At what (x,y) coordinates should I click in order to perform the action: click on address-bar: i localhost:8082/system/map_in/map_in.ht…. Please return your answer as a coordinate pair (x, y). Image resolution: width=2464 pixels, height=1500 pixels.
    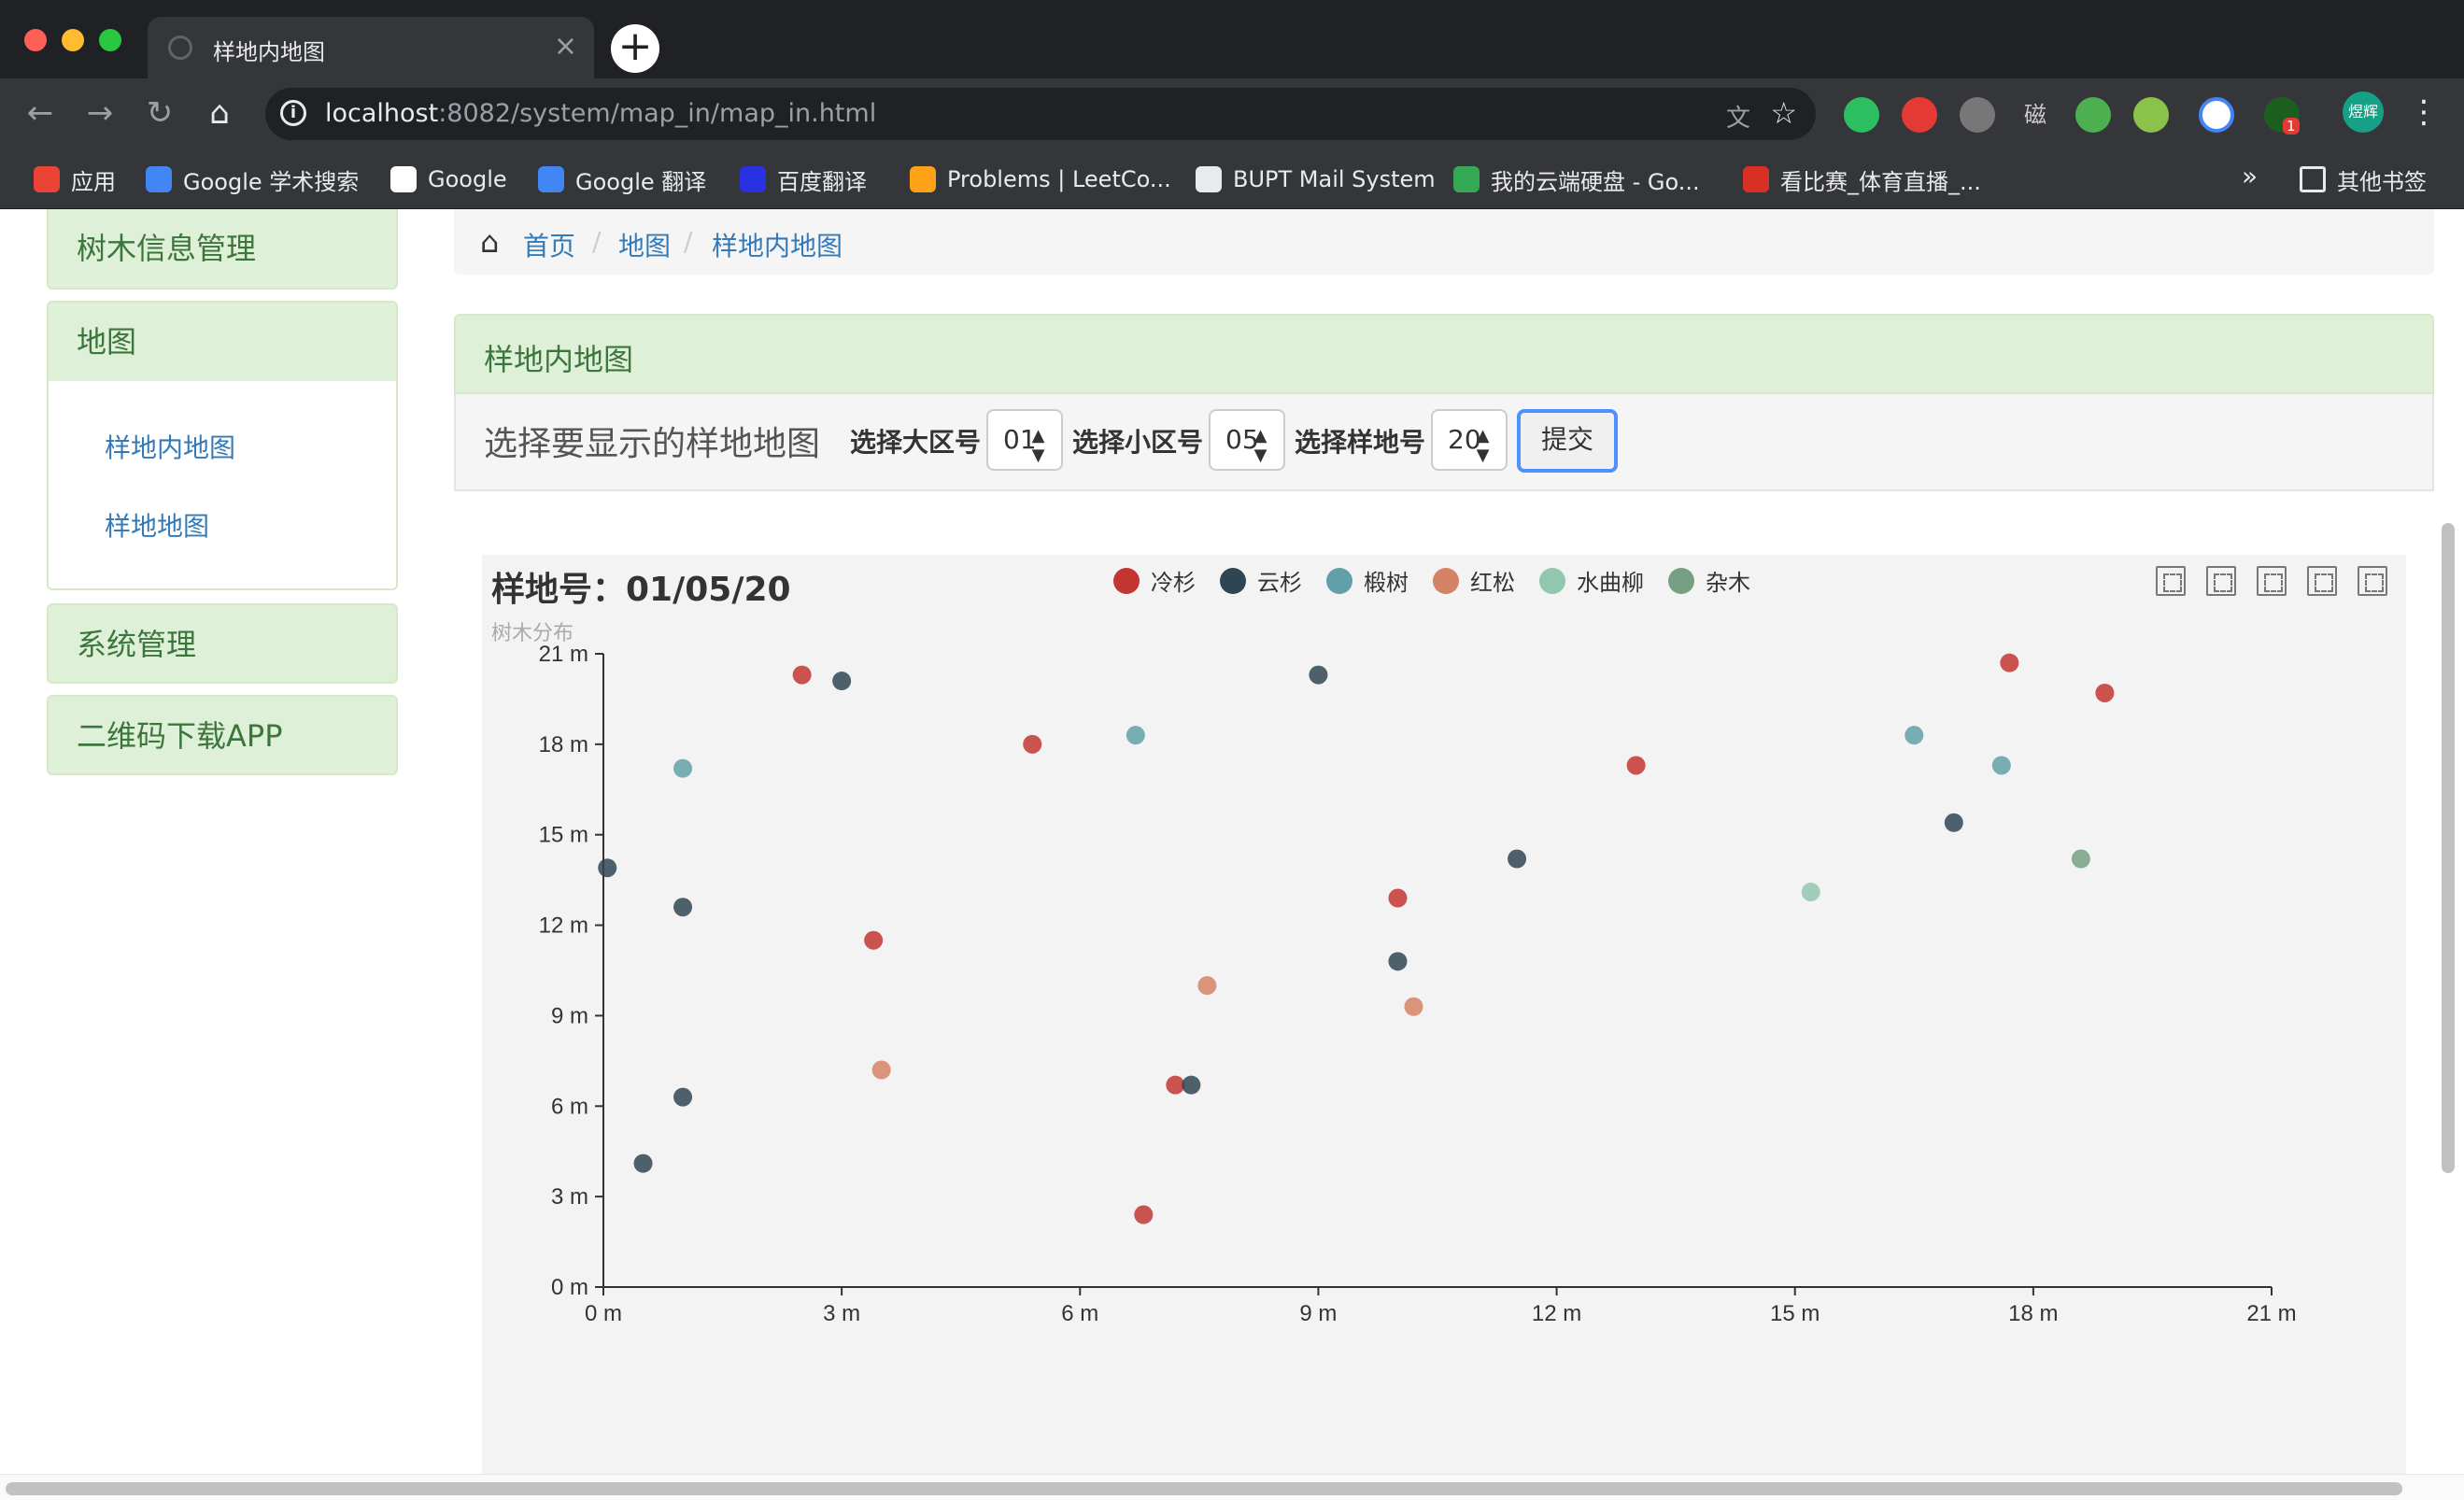
    Looking at the image, I should click on (1041, 114).